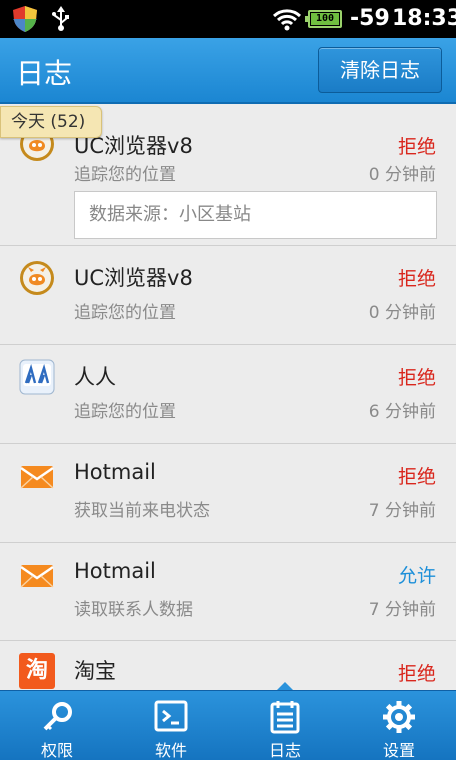  Describe the element at coordinates (228, 71) in the screenshot. I see `title-bar: 日志 清除日志` at that location.